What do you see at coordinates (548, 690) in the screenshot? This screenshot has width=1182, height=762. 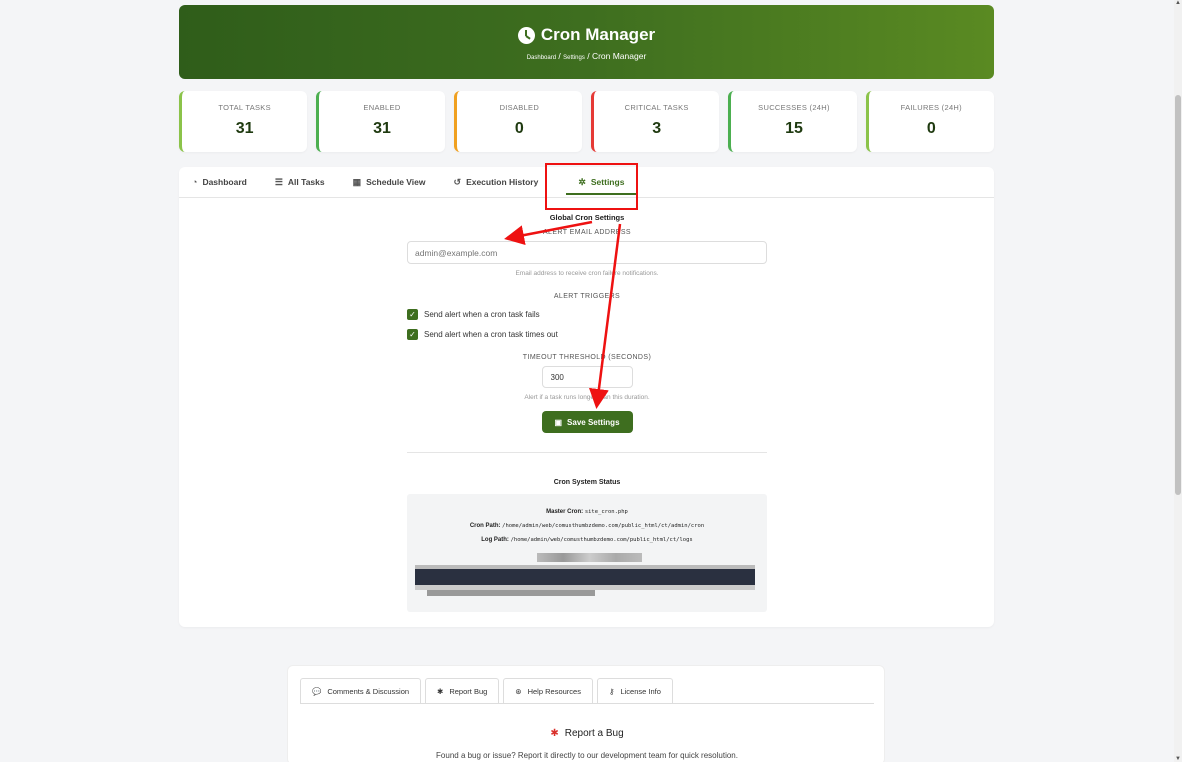 I see `footer-tab-help: ⊛ Help Resources` at bounding box center [548, 690].